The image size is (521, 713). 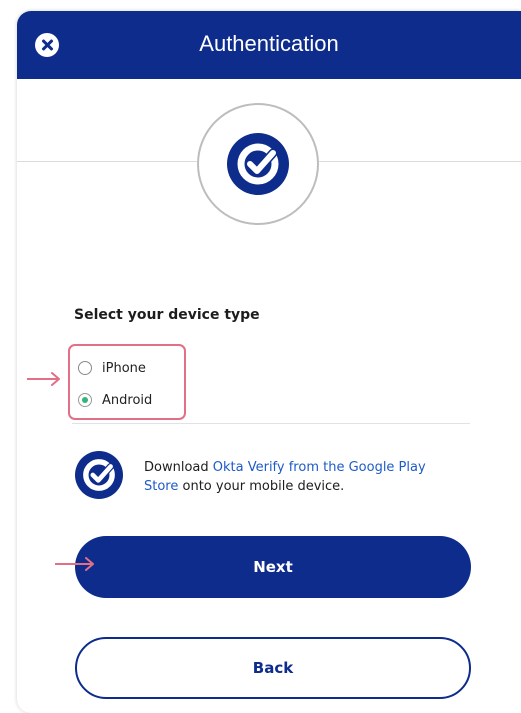 I want to click on divider-left, so click(x=107, y=161).